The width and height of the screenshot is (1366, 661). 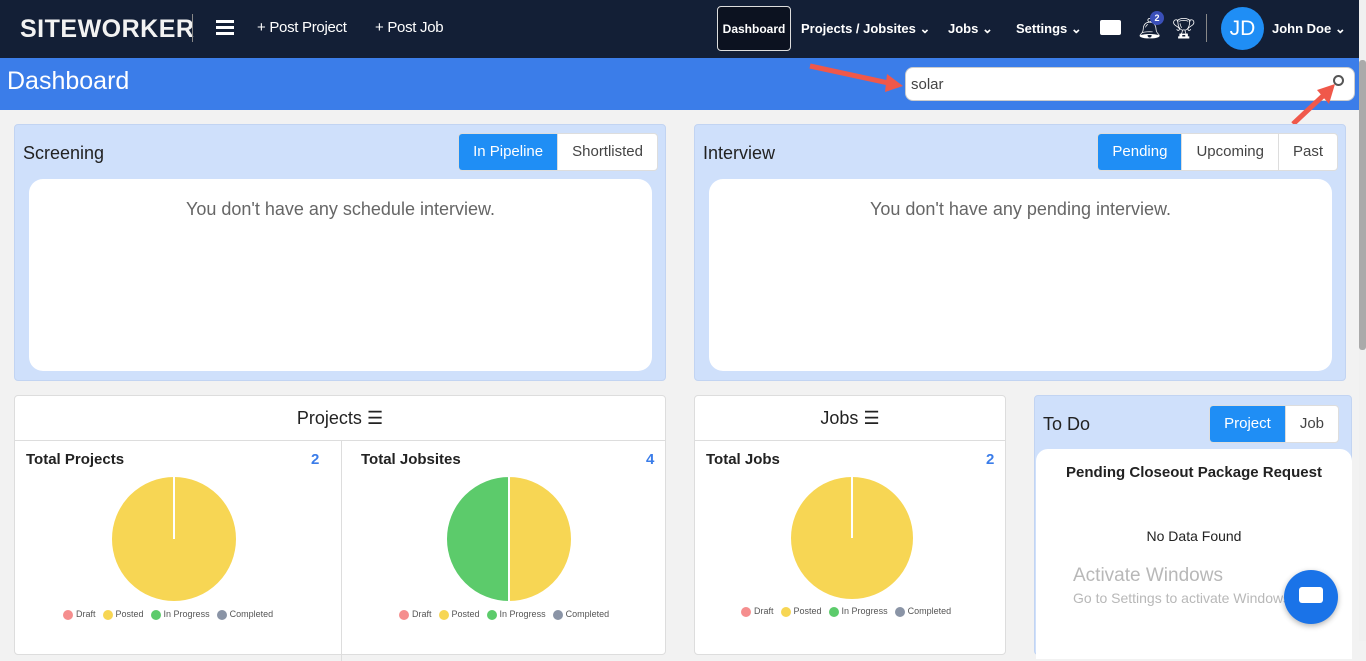 I want to click on nav-jobs-label: Jobs, so click(x=963, y=28).